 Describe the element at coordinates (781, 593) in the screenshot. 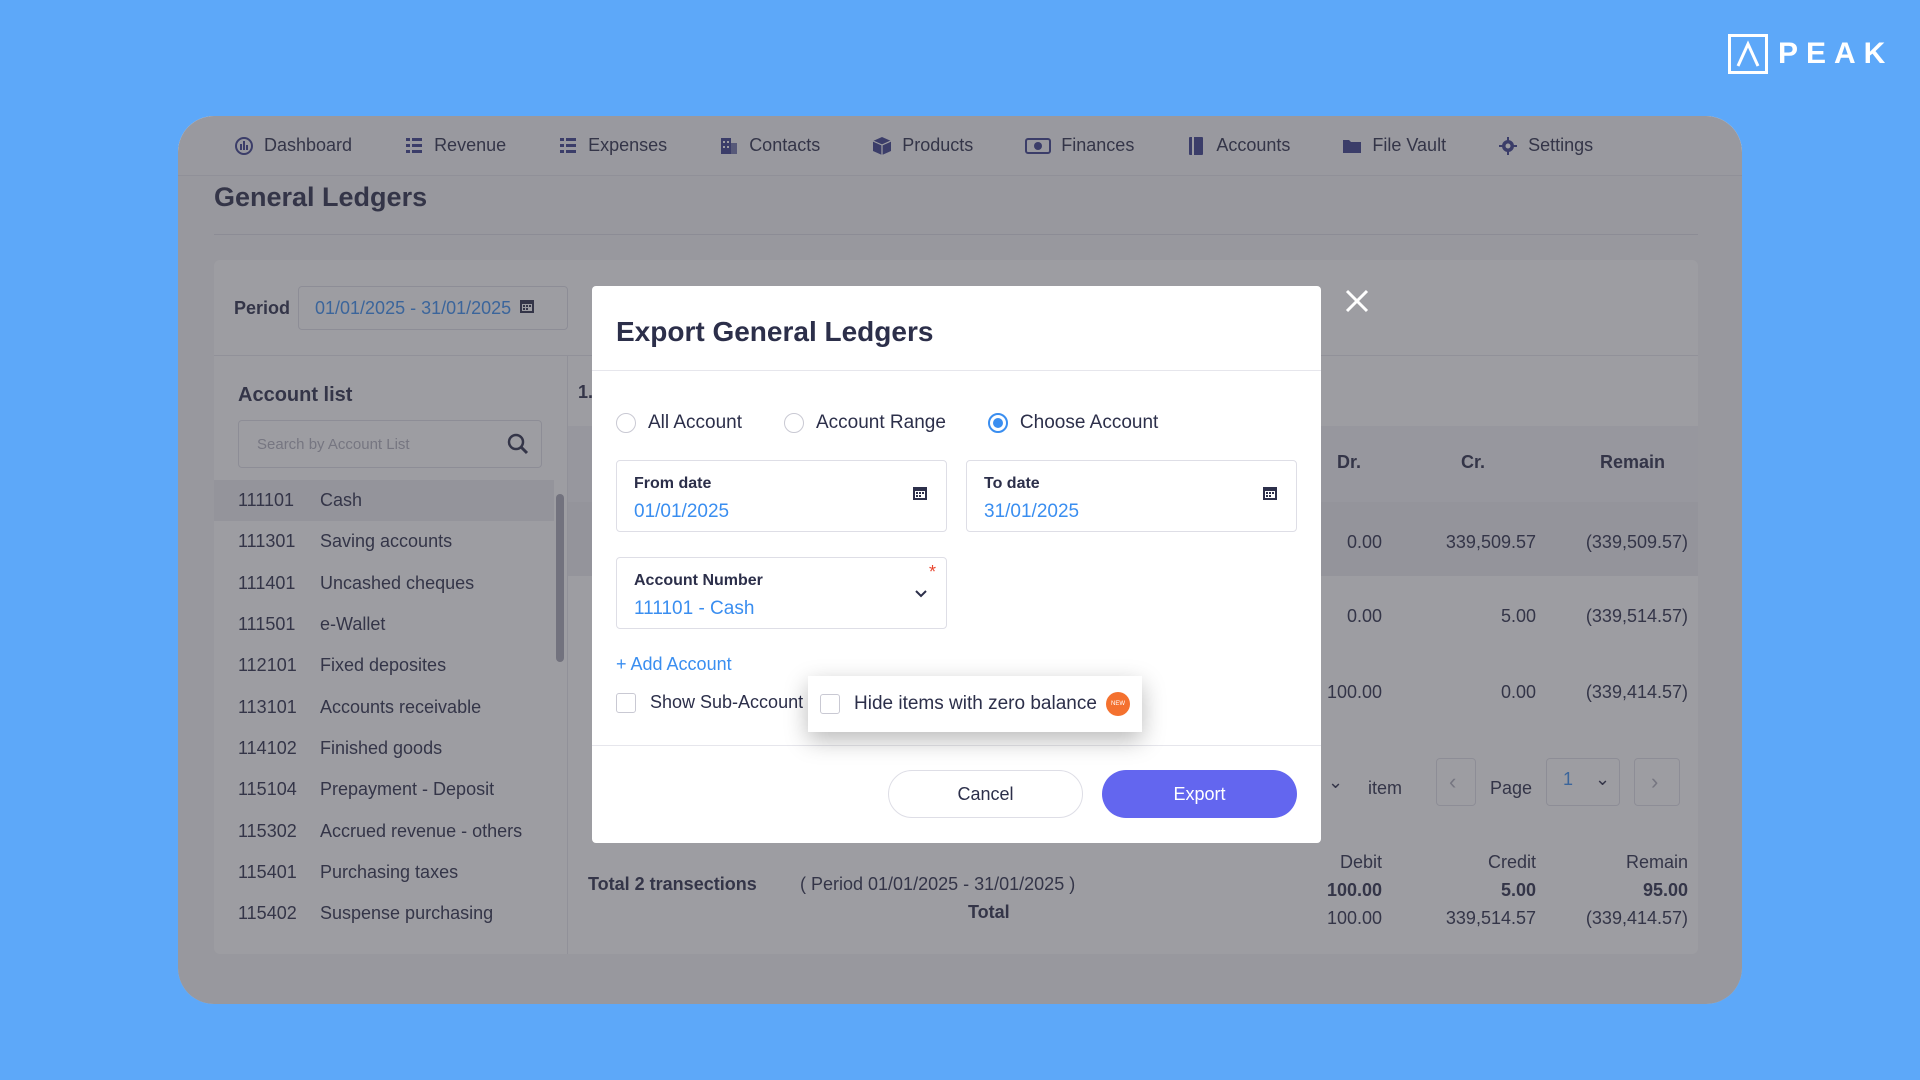

I see `account-number-select: * Account Number 111101 - Cash` at that location.